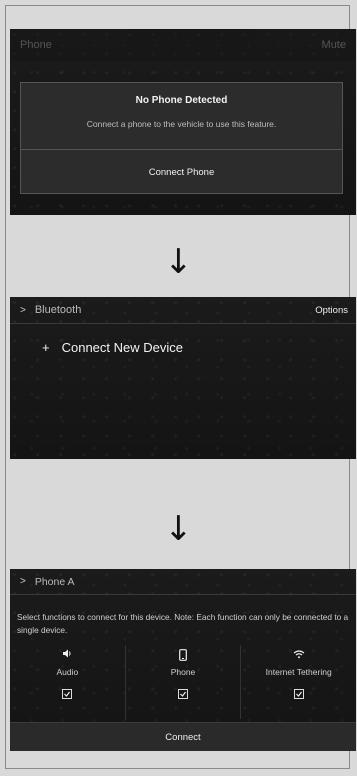  I want to click on phone-checkbox, so click(183, 694).